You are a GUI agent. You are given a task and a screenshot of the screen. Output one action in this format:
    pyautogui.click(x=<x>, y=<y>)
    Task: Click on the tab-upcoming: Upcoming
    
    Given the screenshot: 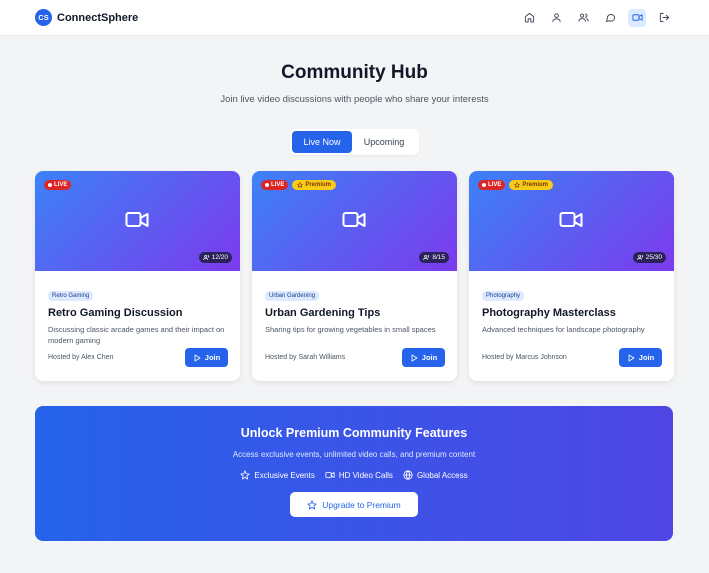 What is the action you would take?
    pyautogui.click(x=384, y=142)
    